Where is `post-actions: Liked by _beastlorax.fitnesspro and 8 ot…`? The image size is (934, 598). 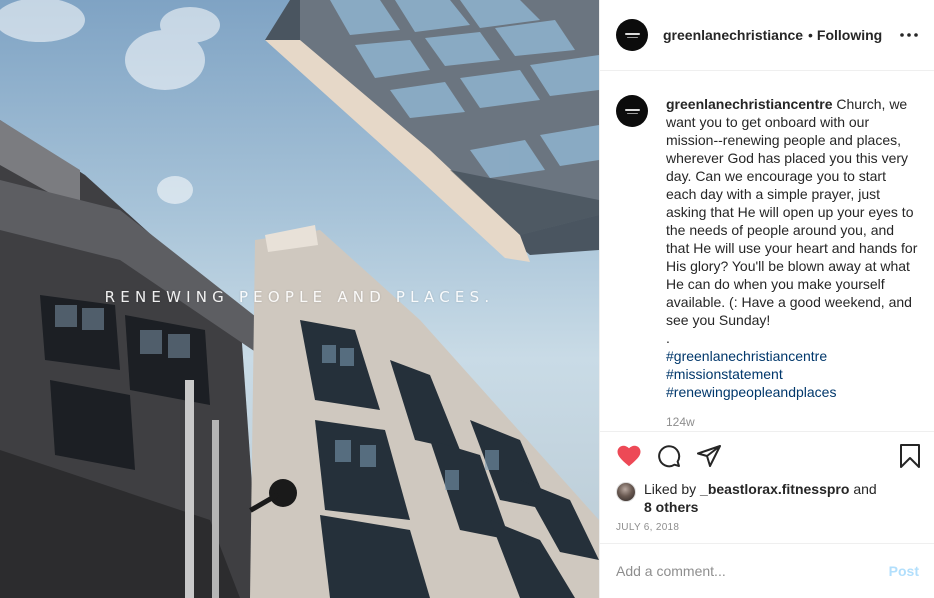 post-actions: Liked by _beastlorax.fitnesspro and 8 ot… is located at coordinates (767, 487).